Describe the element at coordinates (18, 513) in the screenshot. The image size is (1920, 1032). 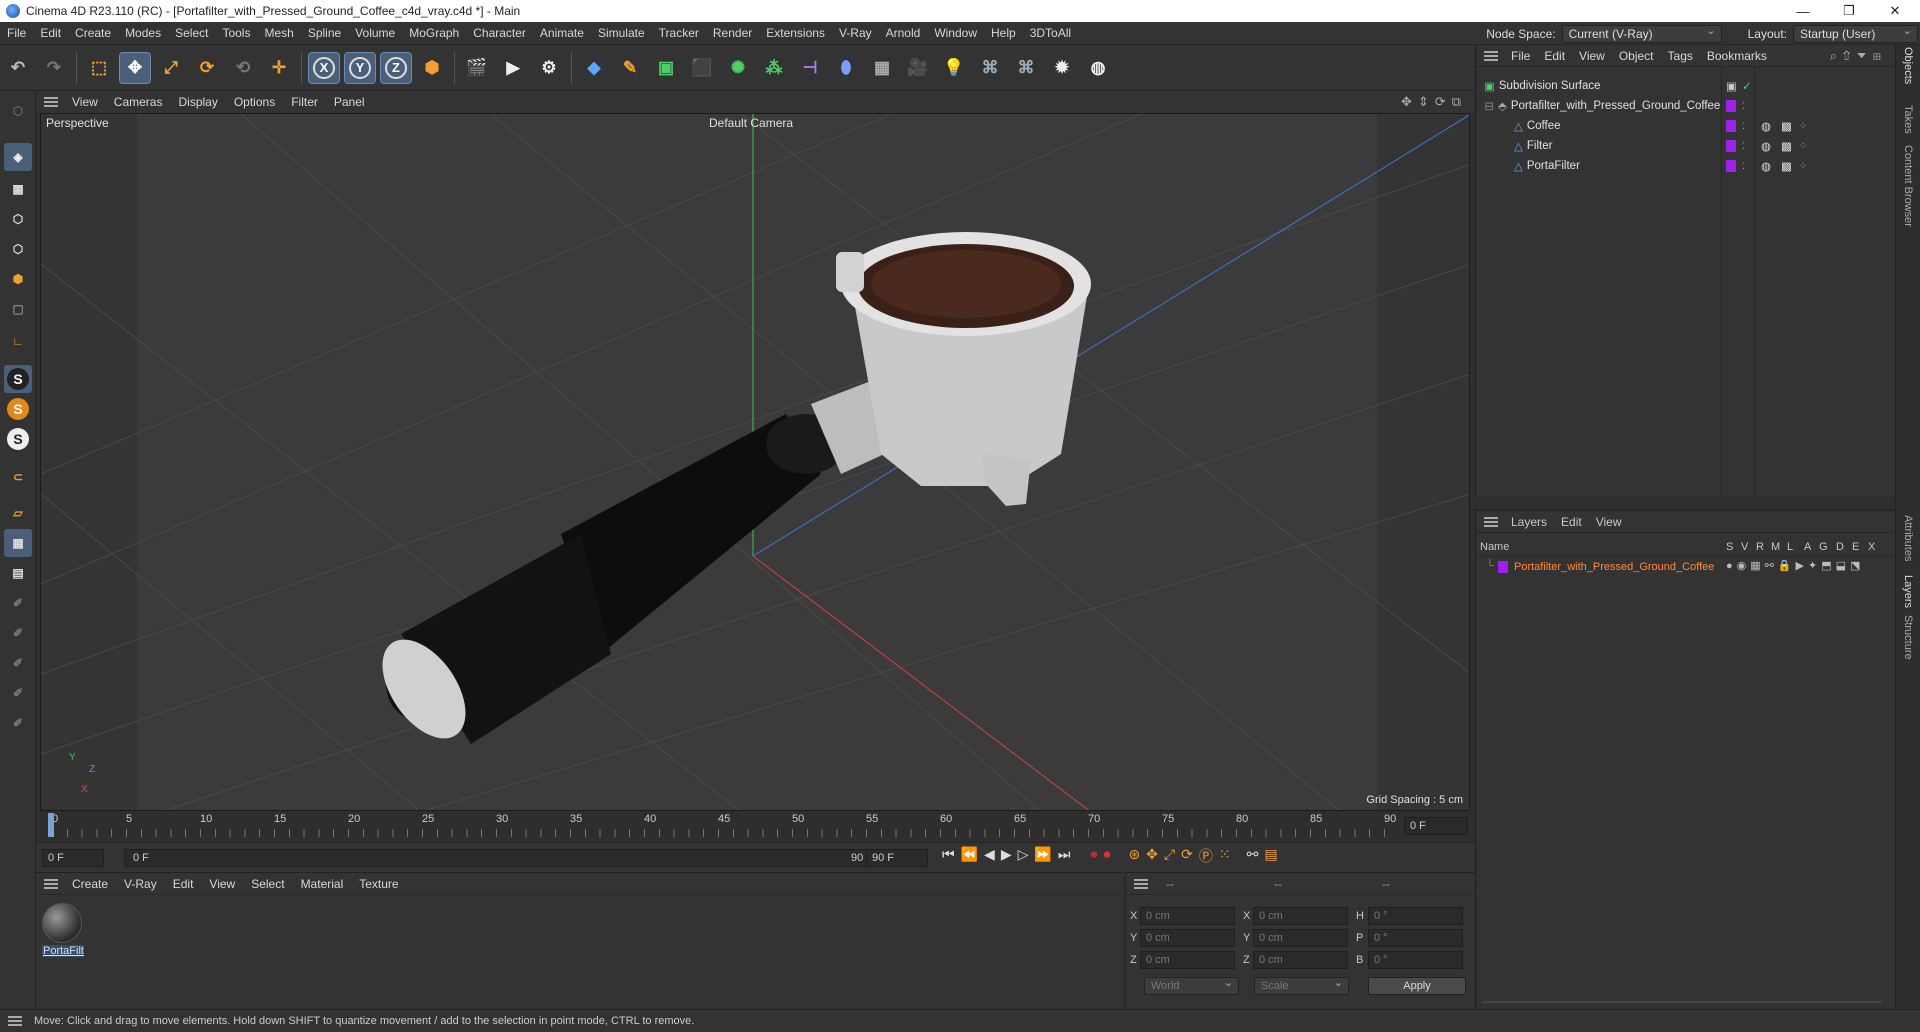
I see `plane-grid-icon: ▱` at that location.